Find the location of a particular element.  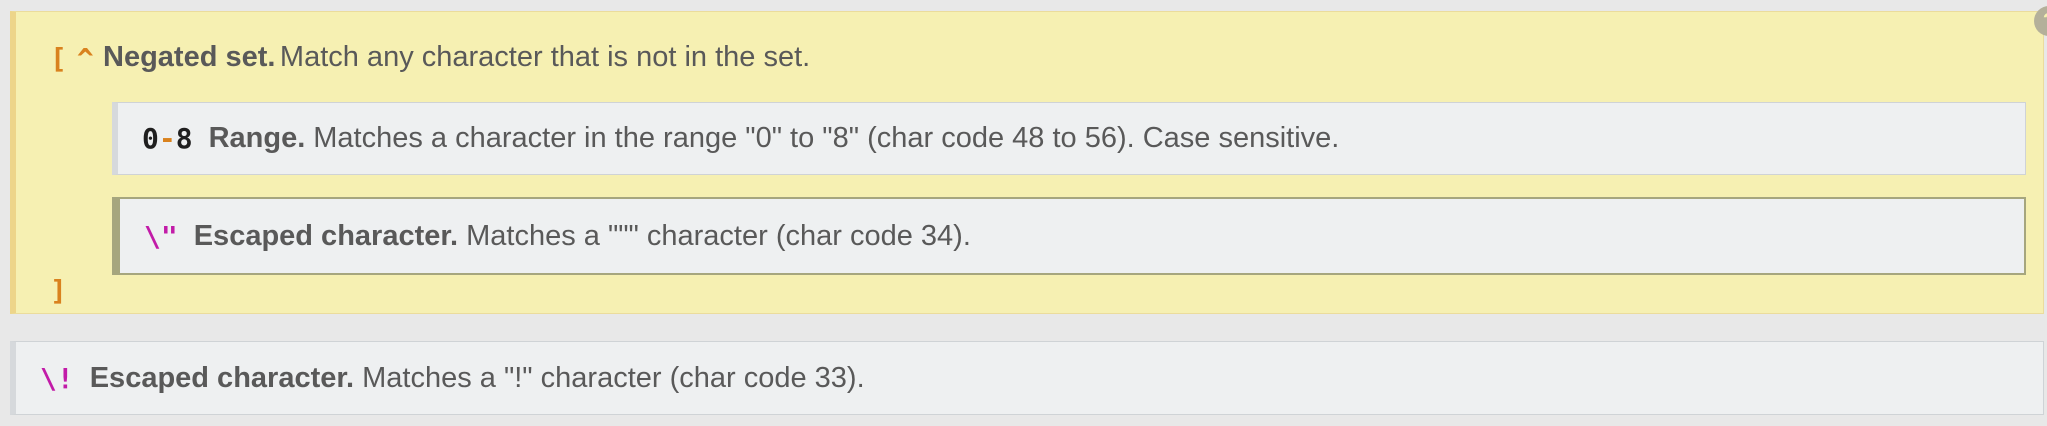

question-icon: ? is located at coordinates (2040, 21).